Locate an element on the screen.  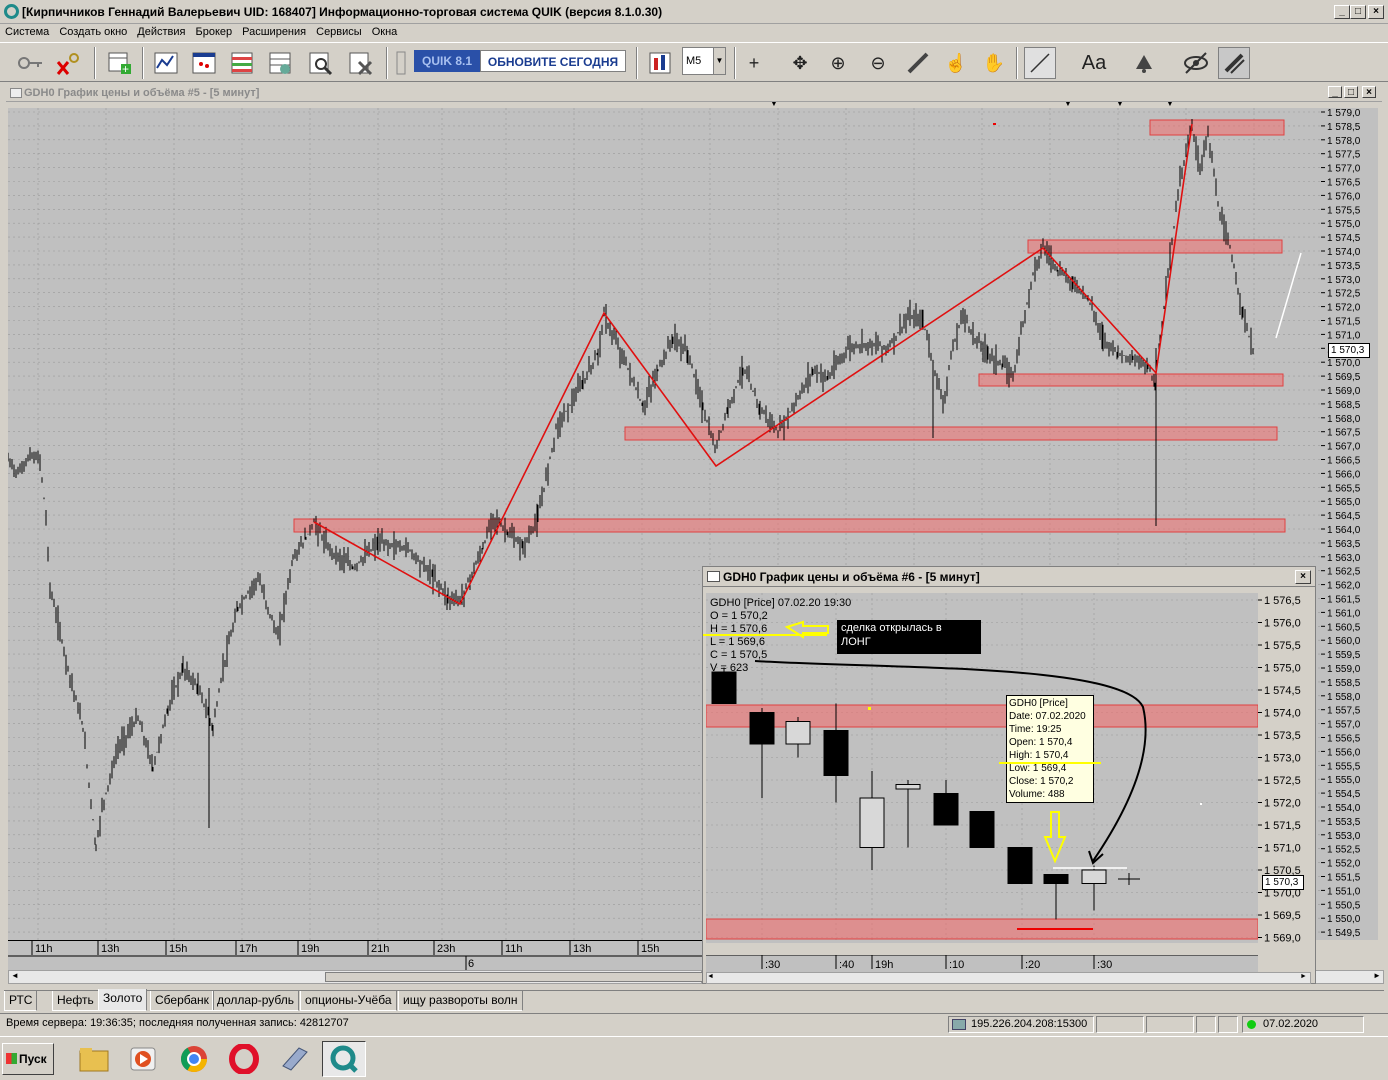
start-button: Пуск is located at coordinates (28, 1059).